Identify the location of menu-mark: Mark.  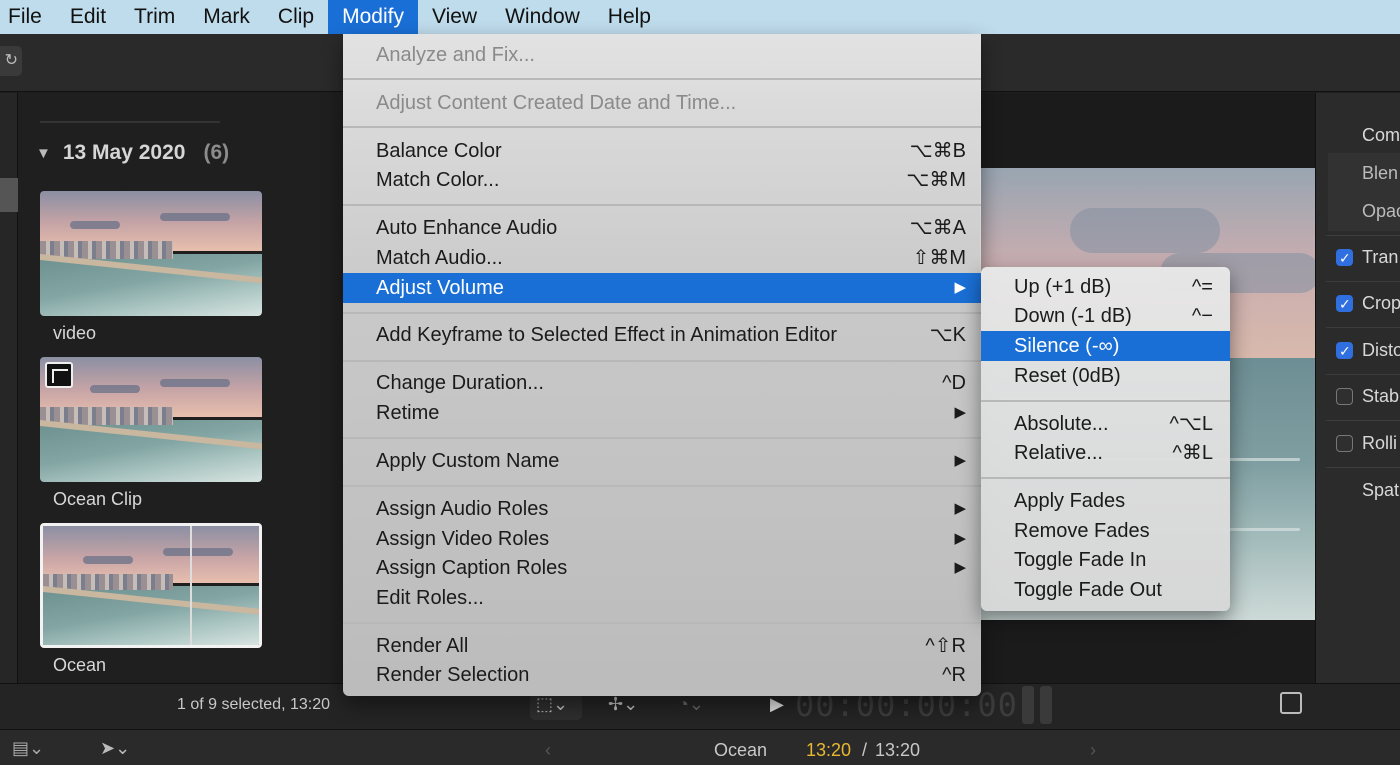
(226, 17).